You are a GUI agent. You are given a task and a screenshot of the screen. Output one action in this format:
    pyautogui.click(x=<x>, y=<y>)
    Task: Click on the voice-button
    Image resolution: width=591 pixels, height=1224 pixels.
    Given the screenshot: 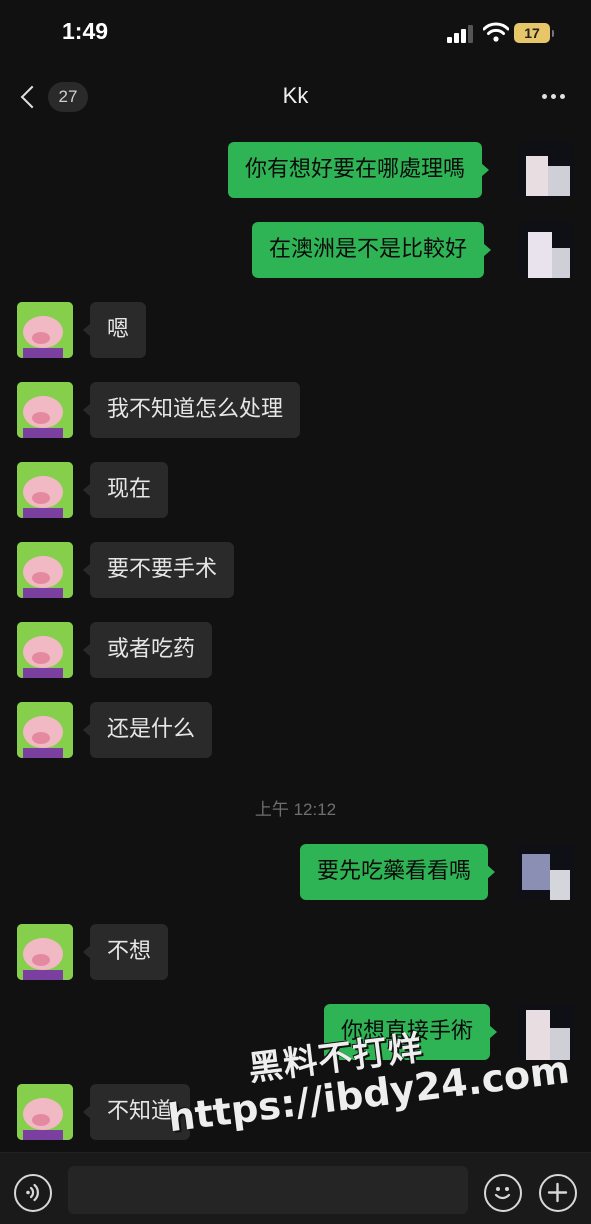 What is the action you would take?
    pyautogui.click(x=33, y=1193)
    